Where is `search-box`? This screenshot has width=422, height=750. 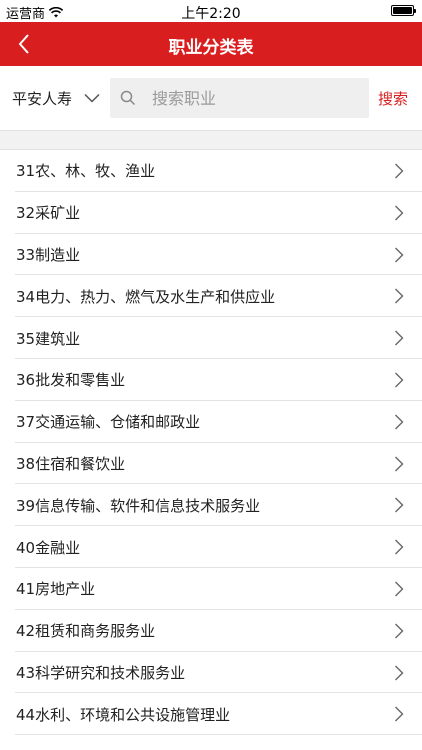
search-box is located at coordinates (239, 98).